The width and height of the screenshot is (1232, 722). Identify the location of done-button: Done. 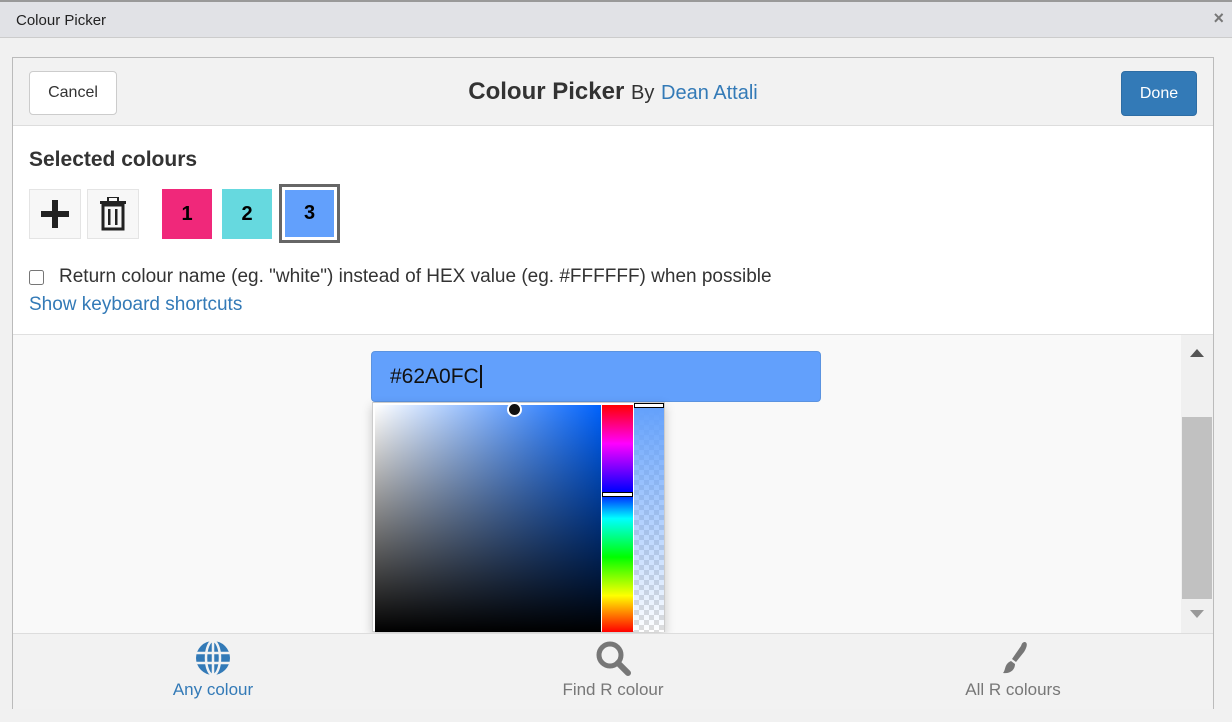
(1159, 93).